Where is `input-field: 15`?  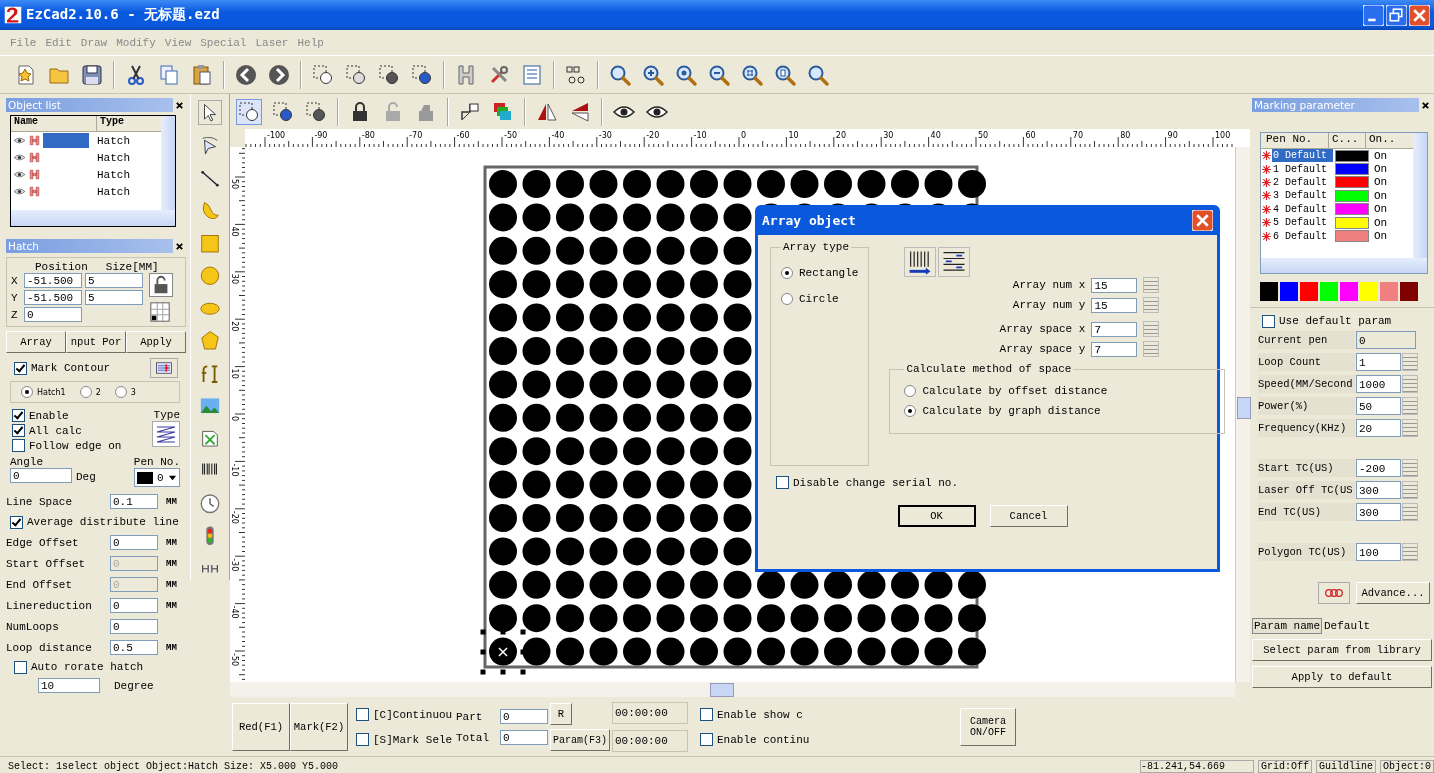 input-field: 15 is located at coordinates (1114, 305).